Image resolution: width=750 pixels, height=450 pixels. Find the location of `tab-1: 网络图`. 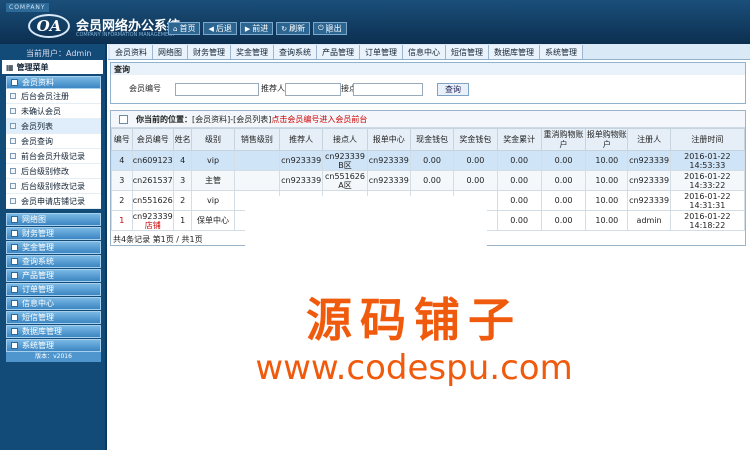

tab-1: 网络图 is located at coordinates (170, 52).